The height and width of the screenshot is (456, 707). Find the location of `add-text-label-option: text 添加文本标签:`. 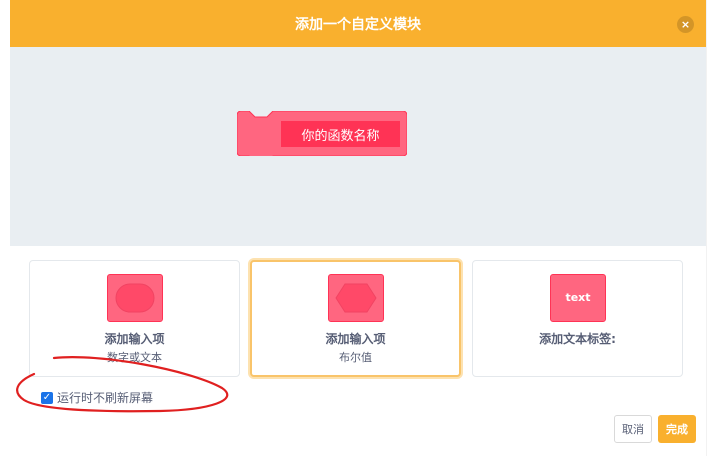

add-text-label-option: text 添加文本标签: is located at coordinates (577, 318).